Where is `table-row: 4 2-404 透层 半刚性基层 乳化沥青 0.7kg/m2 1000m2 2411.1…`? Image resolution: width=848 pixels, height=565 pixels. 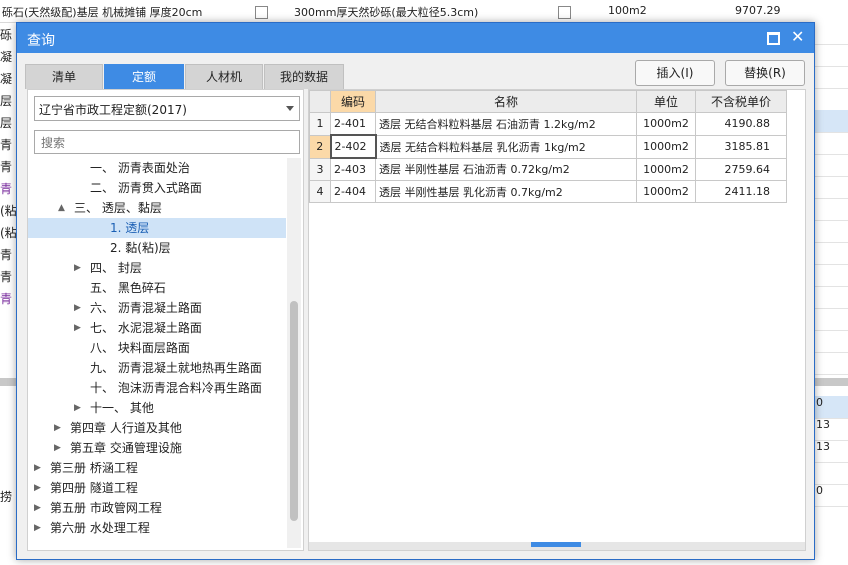
table-row: 4 2-404 透层 半刚性基层 乳化沥青 0.7kg/m2 1000m2 2411.1… is located at coordinates (548, 191).